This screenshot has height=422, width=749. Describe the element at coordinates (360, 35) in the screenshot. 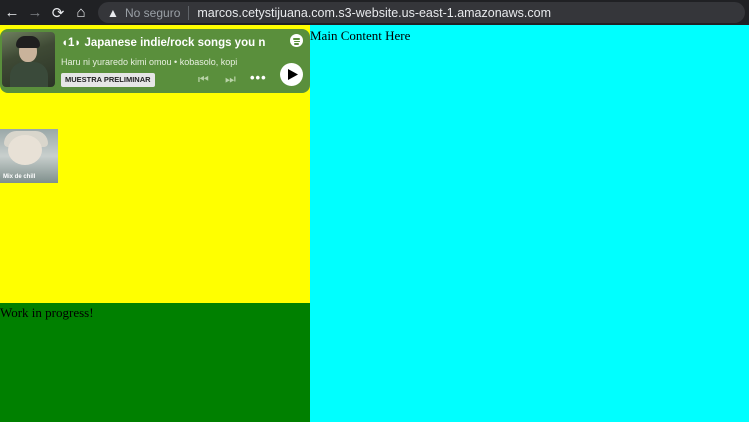

I see `main-content-text: Main Content Here` at that location.